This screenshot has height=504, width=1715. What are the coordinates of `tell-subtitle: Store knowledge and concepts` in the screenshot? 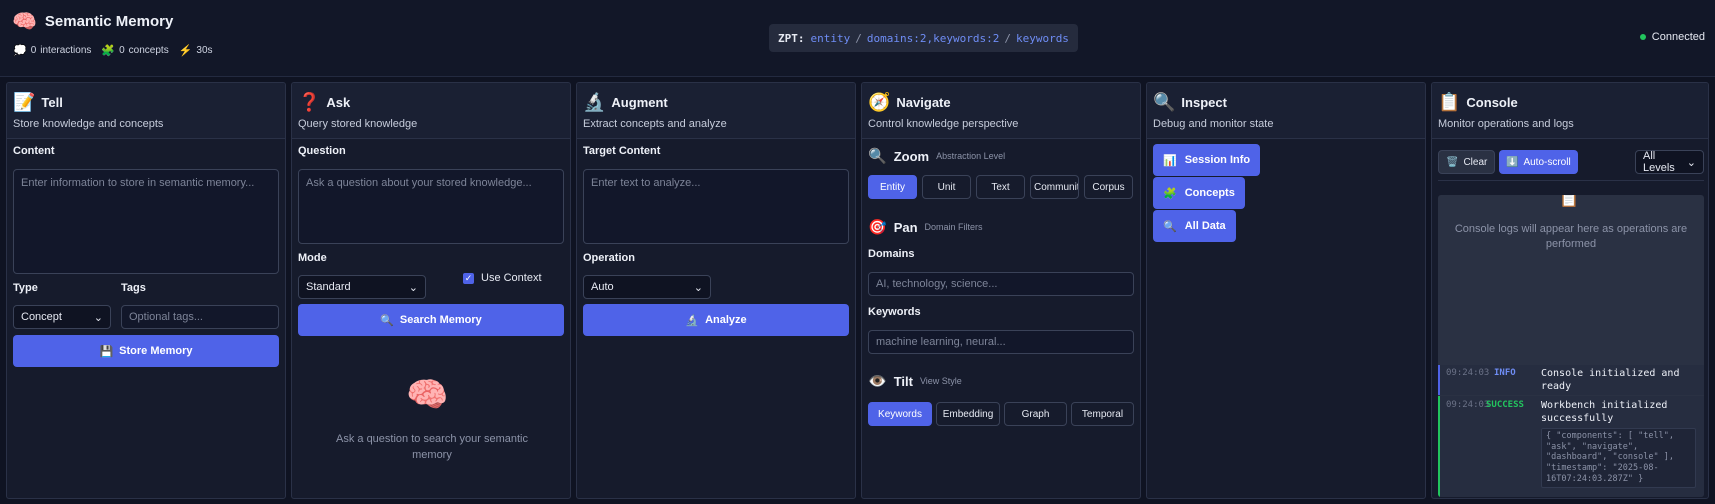 It's located at (88, 124).